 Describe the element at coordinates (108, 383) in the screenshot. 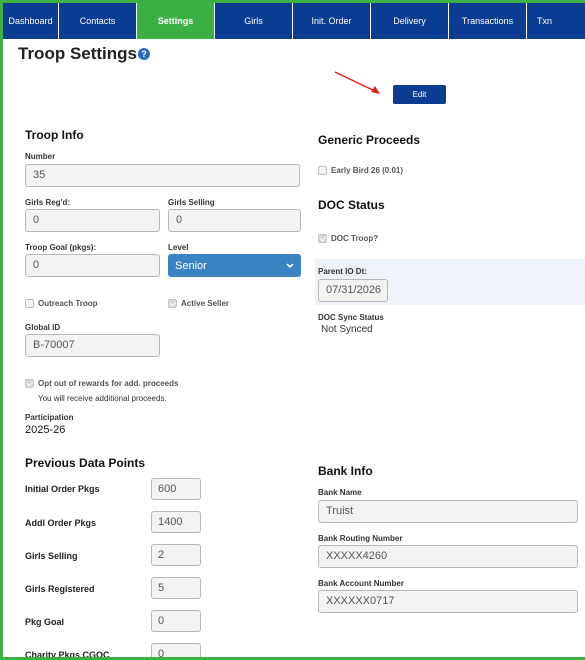

I see `opt-out-label: Opt out of rewards for add. proceeds` at that location.